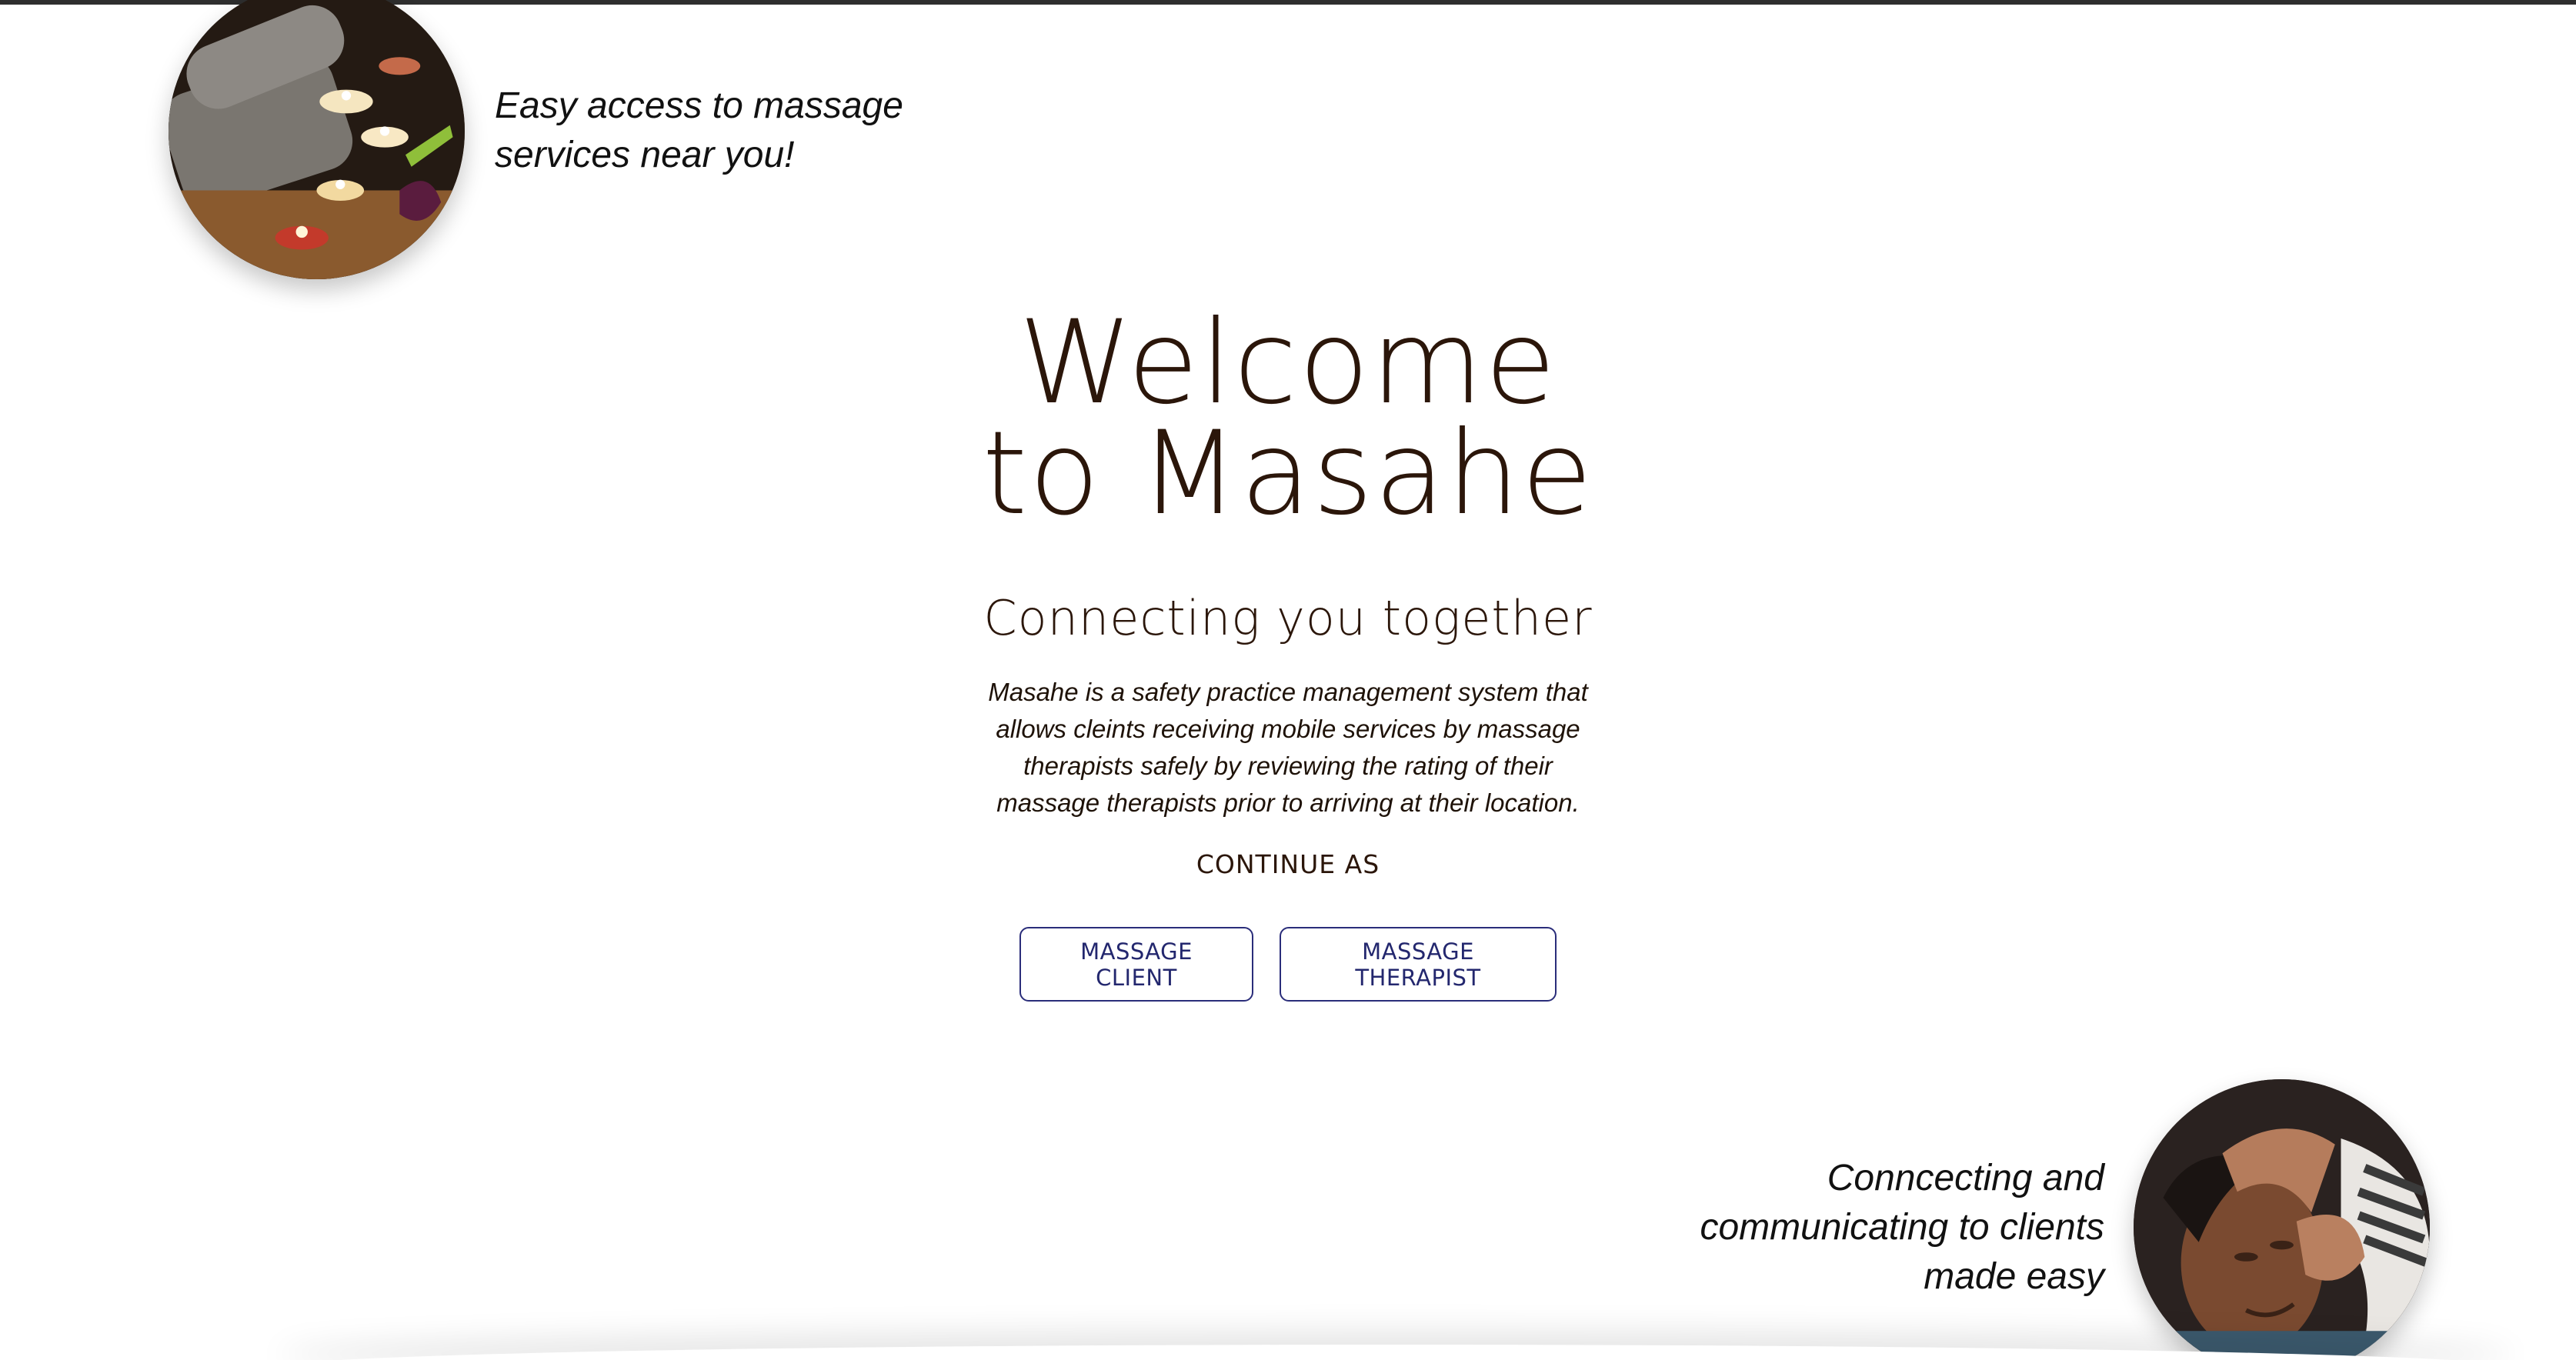 This screenshot has width=2576, height=1360. Describe the element at coordinates (1288, 864) in the screenshot. I see `continue-as-label: CONTINUE AS` at that location.